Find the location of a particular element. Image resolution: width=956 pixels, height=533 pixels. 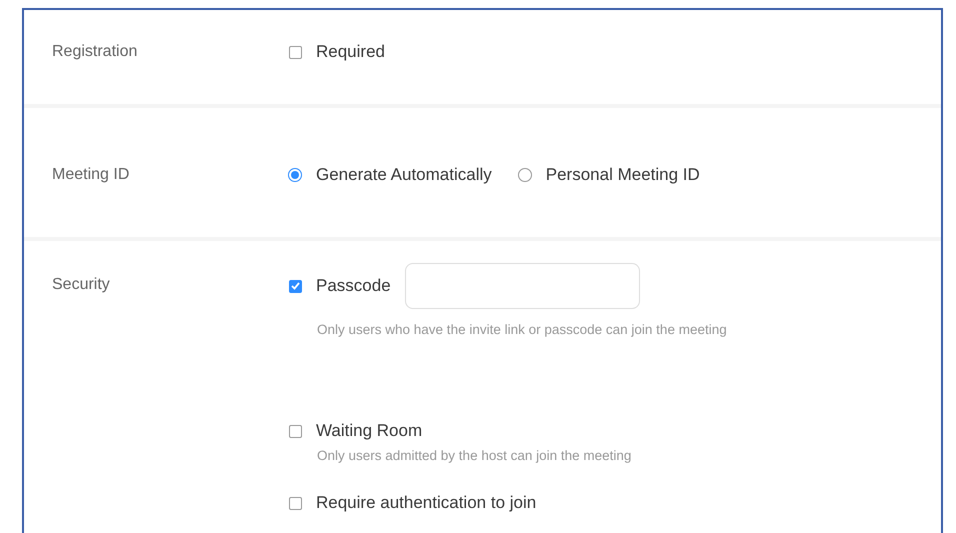

option-label: Personal Meeting ID is located at coordinates (623, 175).